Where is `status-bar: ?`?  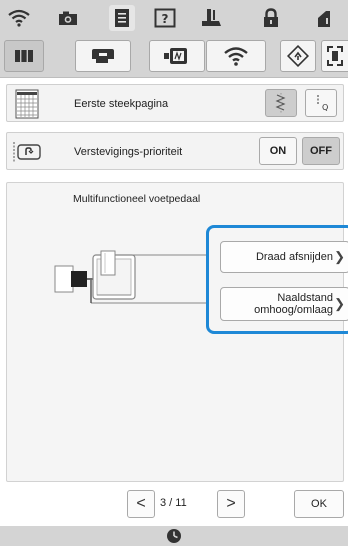 status-bar: ? is located at coordinates (174, 18).